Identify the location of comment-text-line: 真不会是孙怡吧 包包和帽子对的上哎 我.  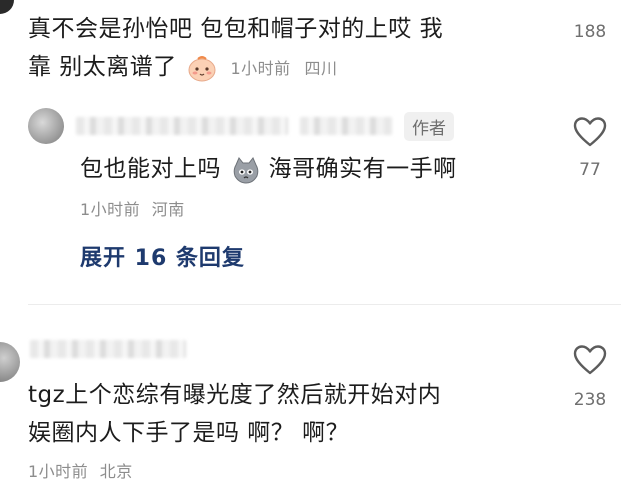
(236, 29).